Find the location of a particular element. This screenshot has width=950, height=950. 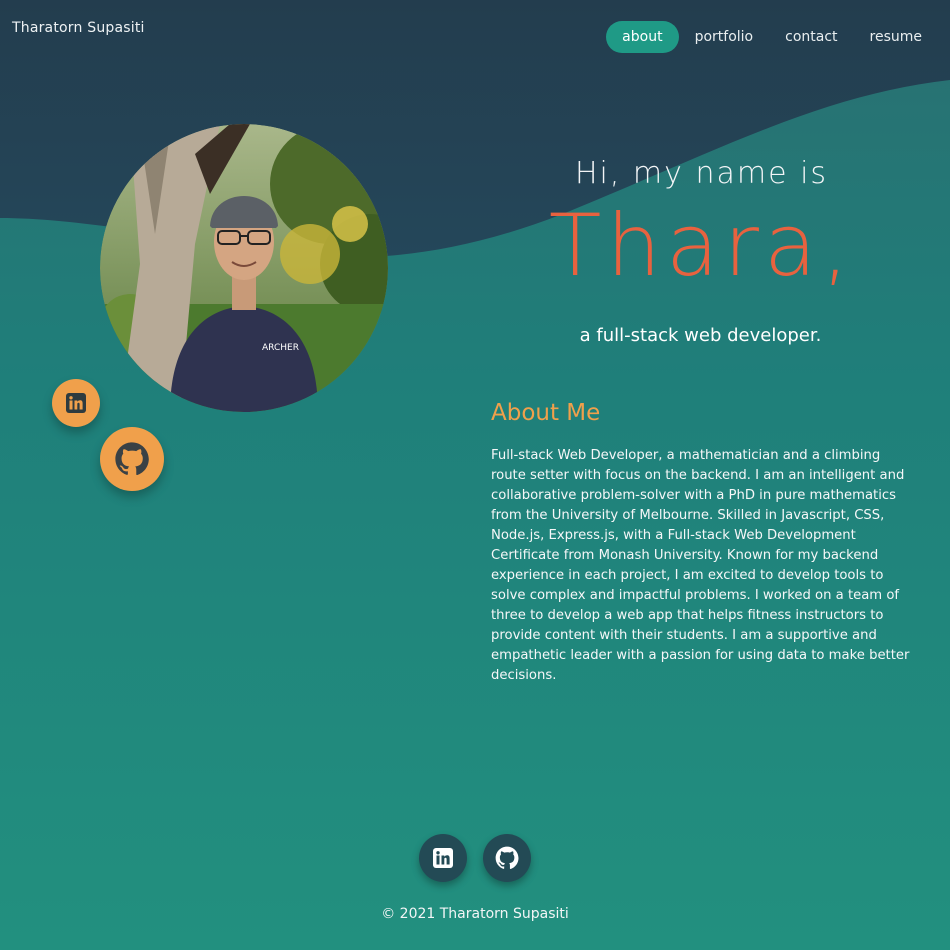

nav-link-about: about is located at coordinates (642, 37).